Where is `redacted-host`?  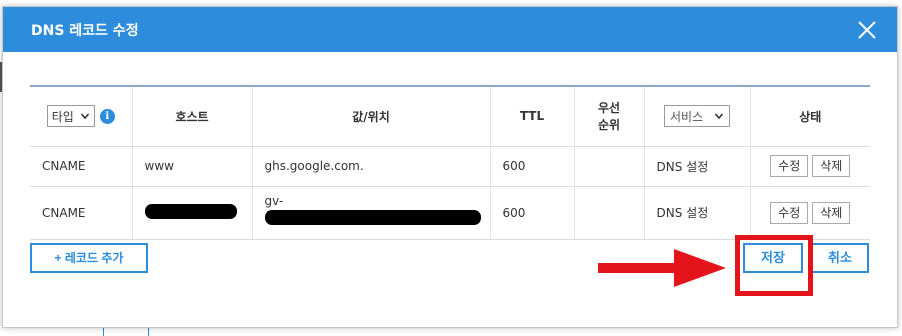 redacted-host is located at coordinates (190, 211).